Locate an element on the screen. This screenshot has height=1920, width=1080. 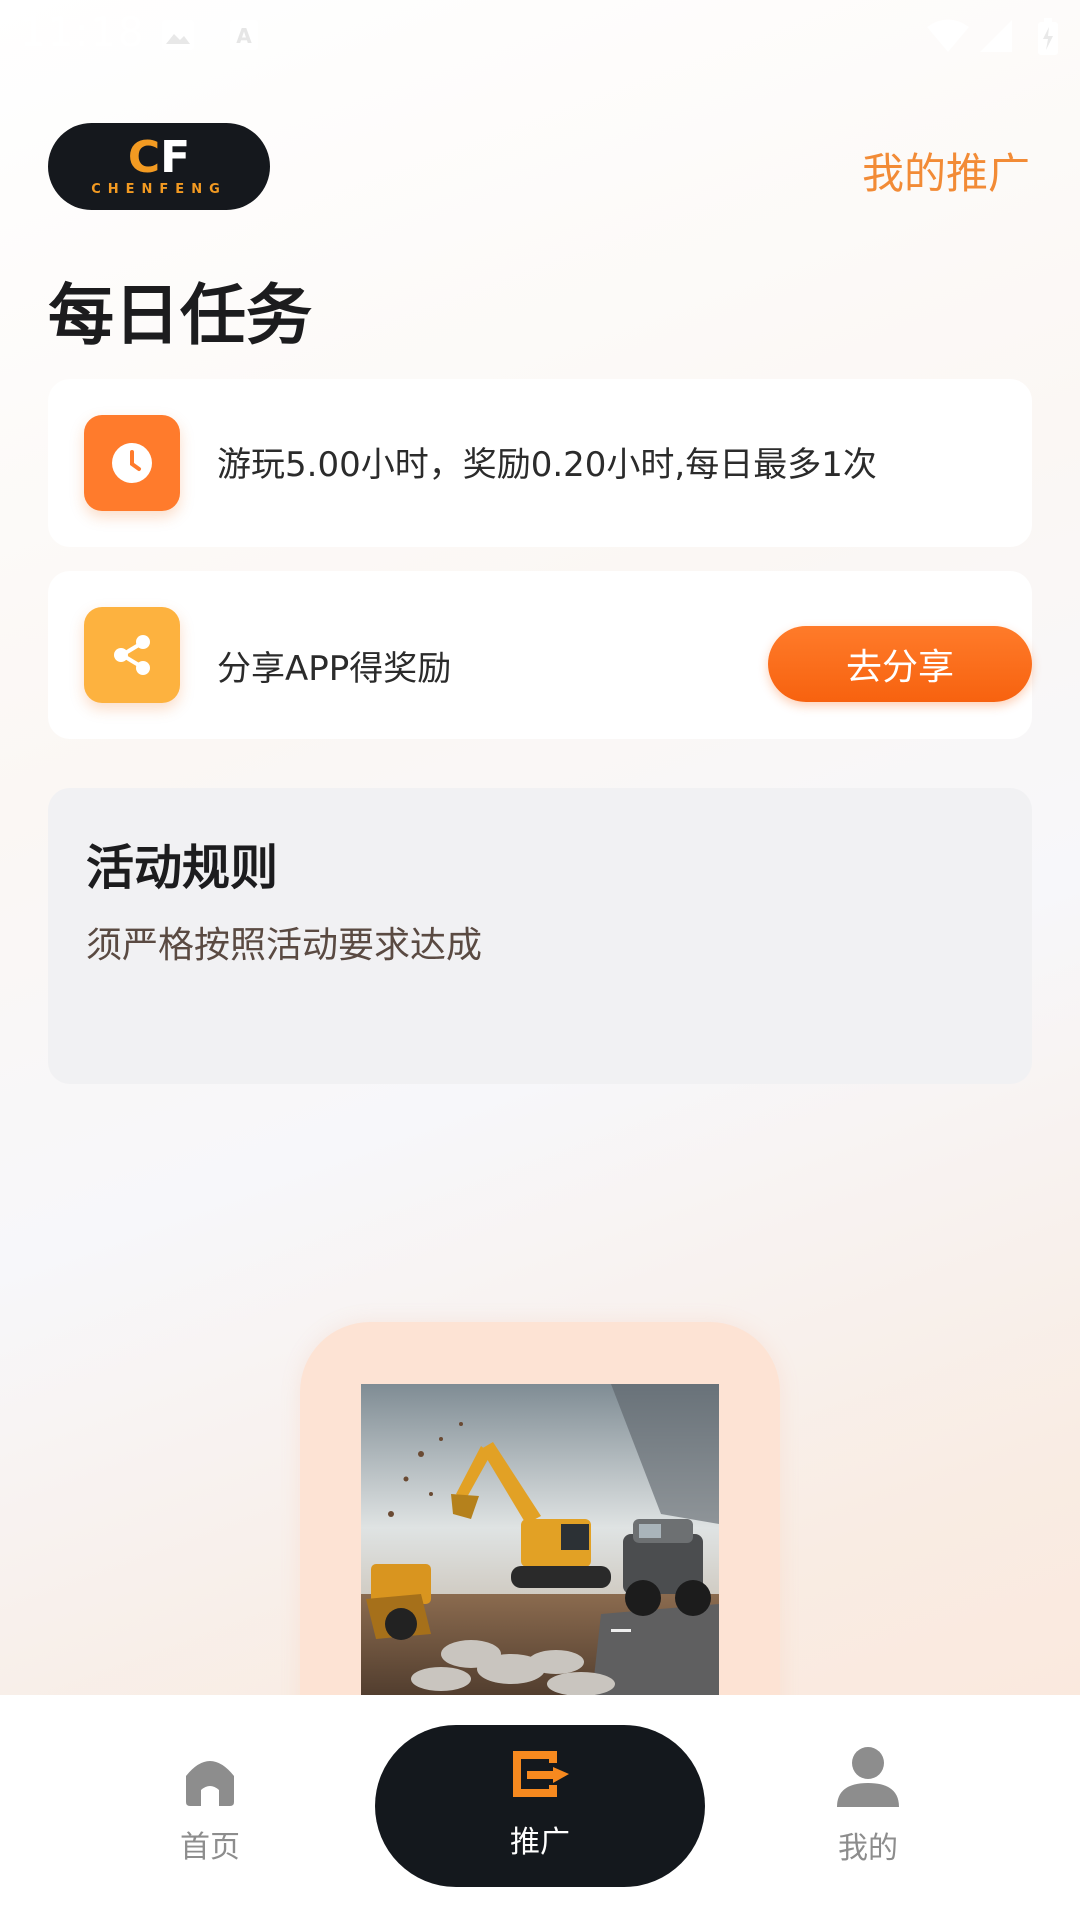
page-title: 每日任务 is located at coordinates (180, 315).